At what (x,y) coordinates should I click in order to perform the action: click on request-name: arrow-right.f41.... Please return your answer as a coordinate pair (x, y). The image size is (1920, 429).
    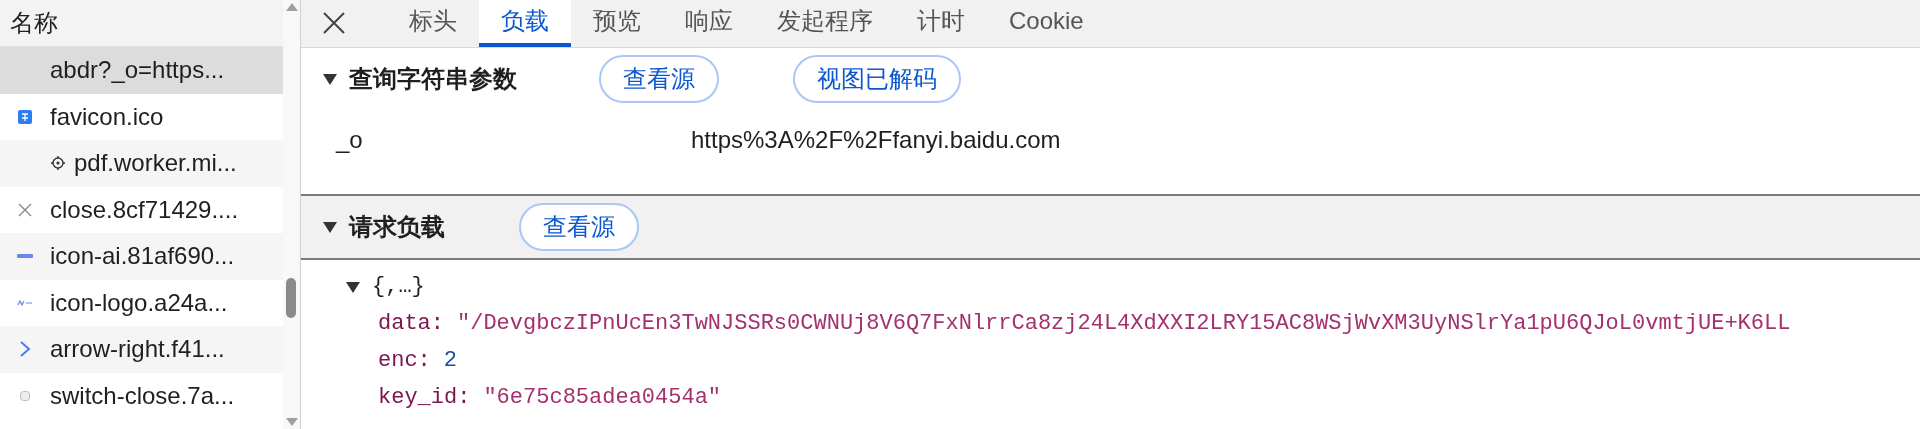
    Looking at the image, I should click on (137, 349).